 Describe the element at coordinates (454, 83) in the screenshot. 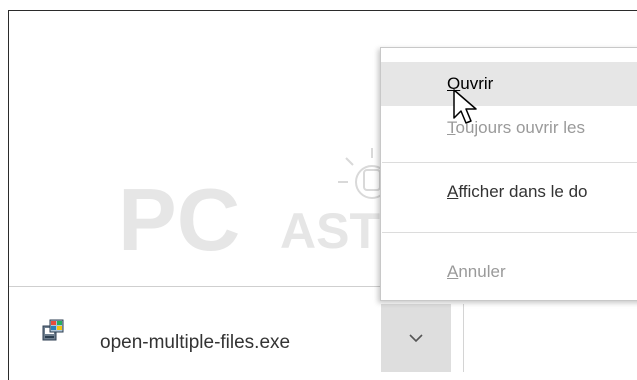

I see `mnemonic: O` at that location.